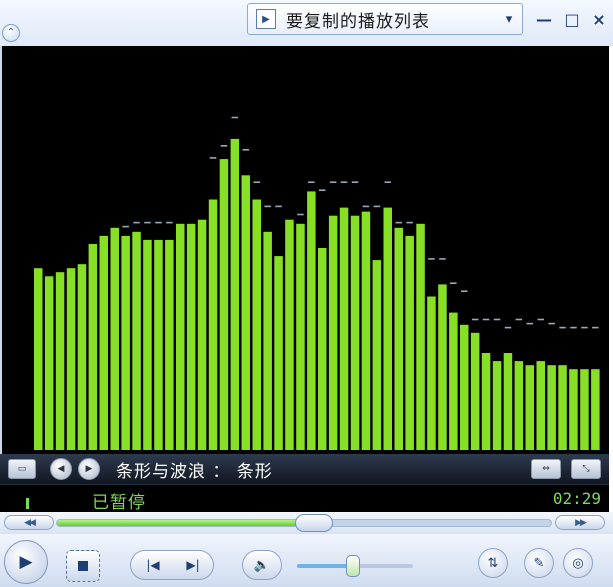  I want to click on seek-bar-area: ◀◀ ▶▶, so click(306, 523).